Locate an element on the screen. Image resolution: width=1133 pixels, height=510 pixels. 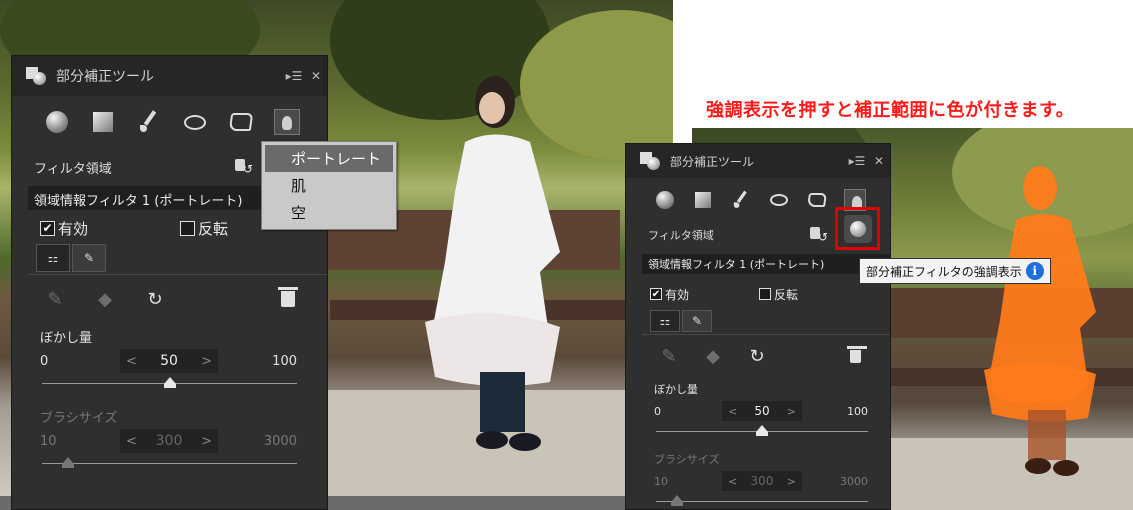
highlight-tooltip: 部分補正フィルタの強調表示 i is located at coordinates (955, 271).